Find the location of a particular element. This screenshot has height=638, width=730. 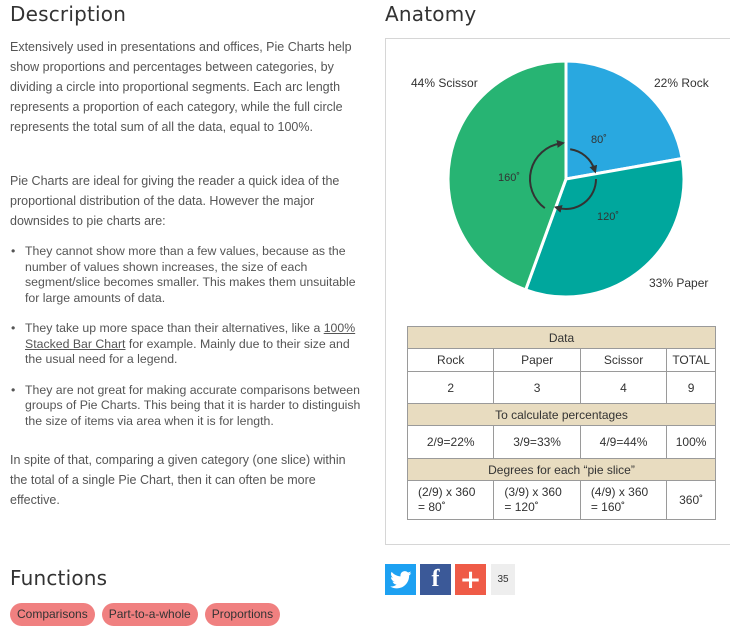

header-scissor: Scissor is located at coordinates (623, 360).